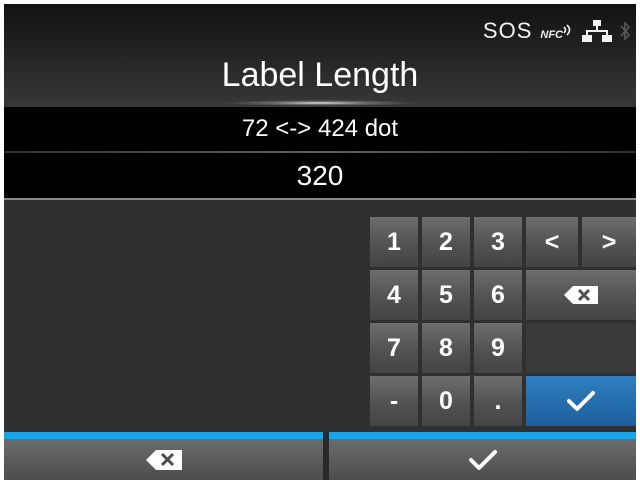 This screenshot has width=640, height=484. What do you see at coordinates (609, 242) in the screenshot?
I see `cursor-right-button: >` at bounding box center [609, 242].